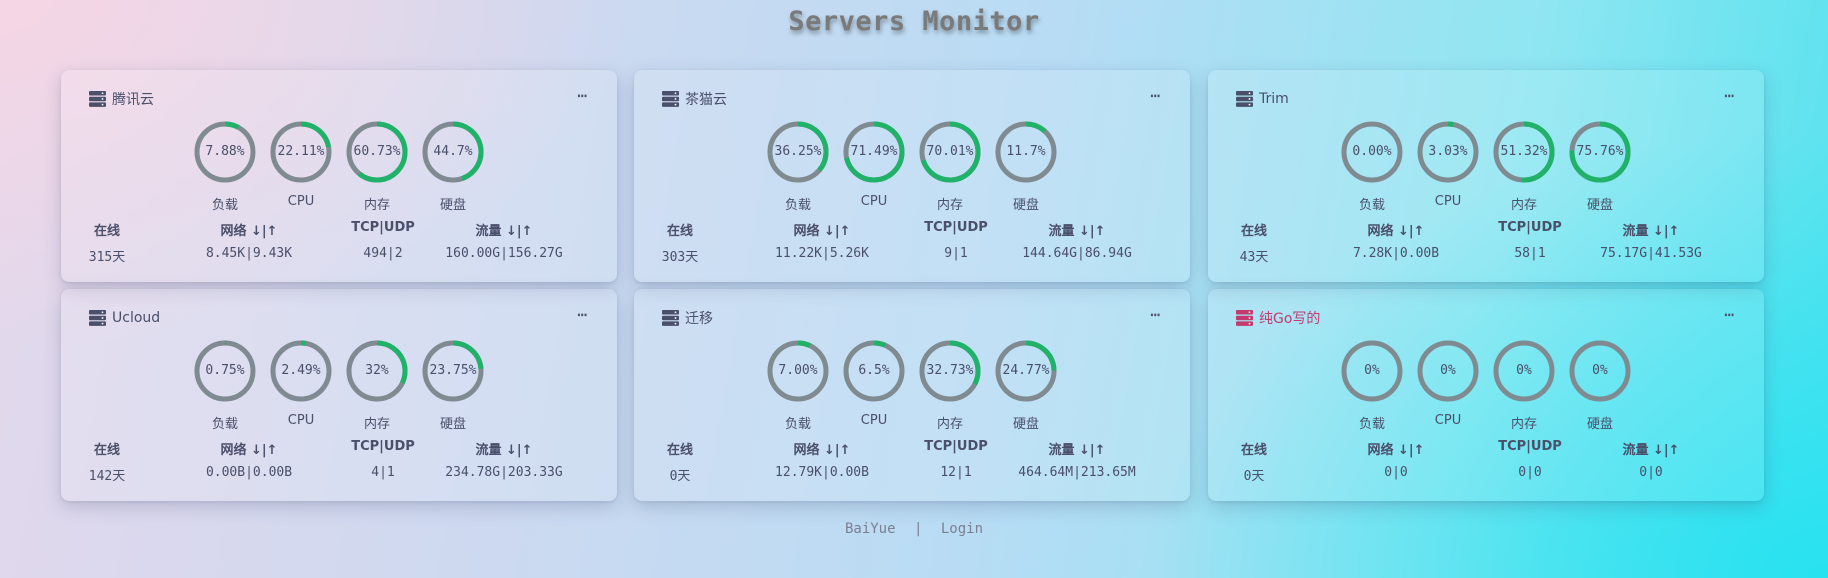 The image size is (1828, 578). I want to click on gauge: 24.77% 硬盘, so click(1026, 385).